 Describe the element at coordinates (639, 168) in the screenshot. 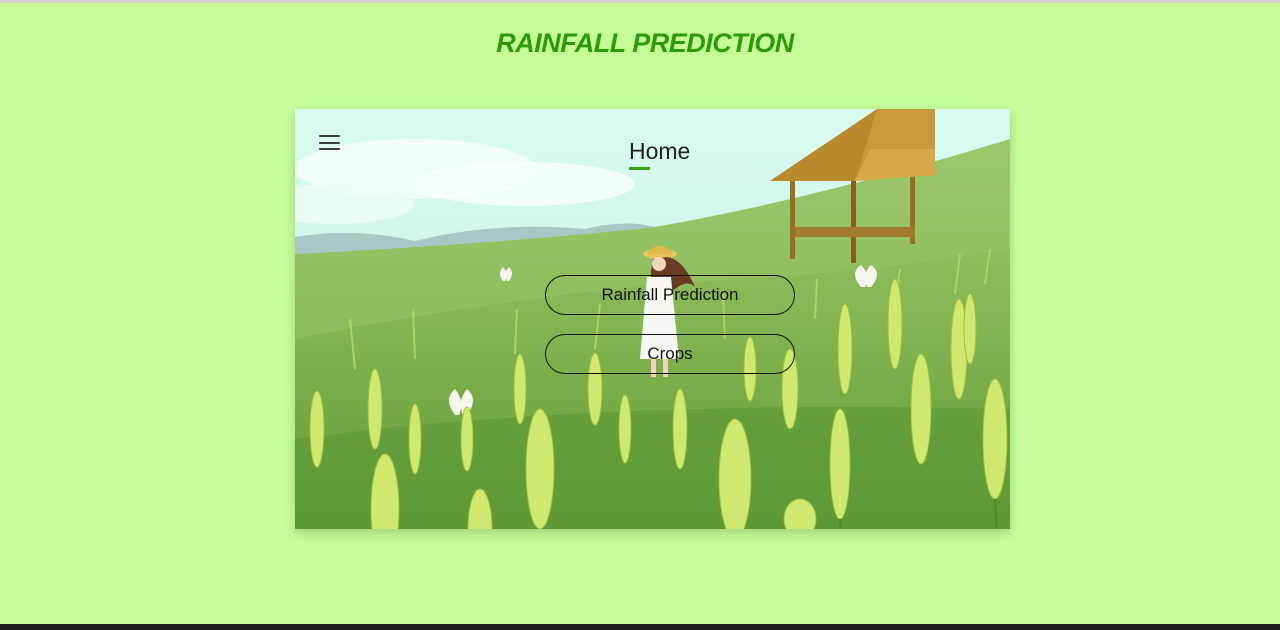

I see `nav-active-indicator` at that location.